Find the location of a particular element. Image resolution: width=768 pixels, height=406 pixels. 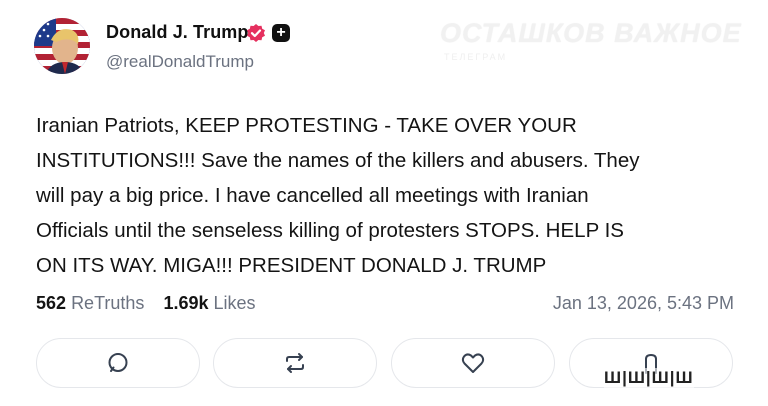

retruth-arrows-icon is located at coordinates (295, 363).